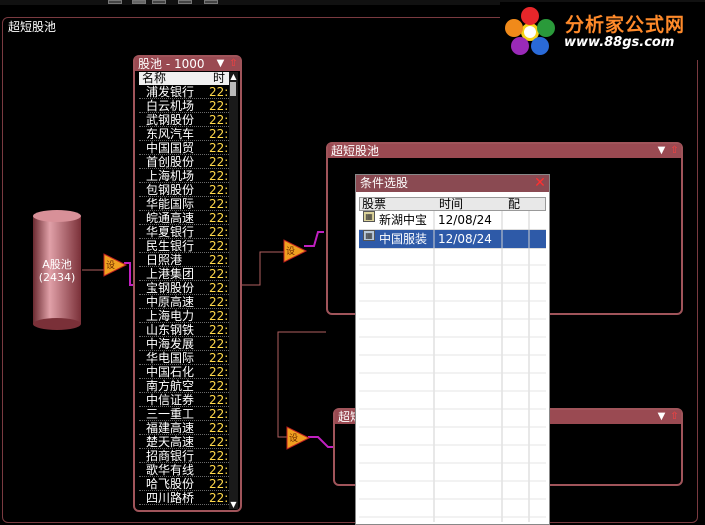 This screenshot has height=525, width=705. I want to click on pool-stock-name: 首创股份, so click(170, 162).